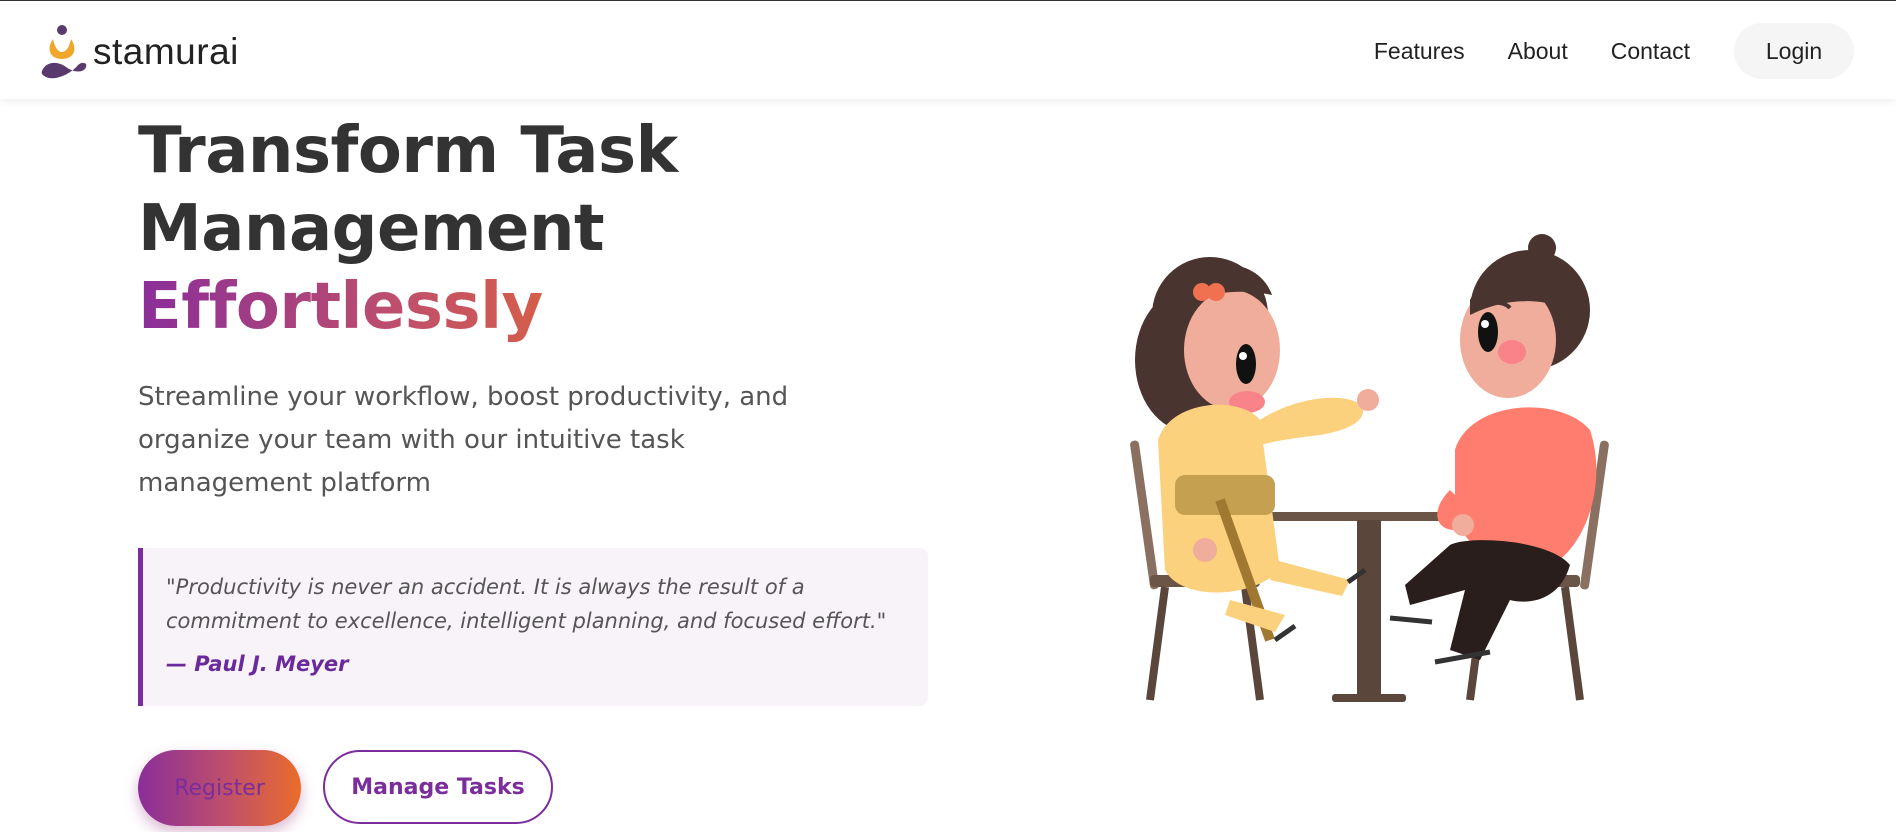 The width and height of the screenshot is (1896, 832). Describe the element at coordinates (1369, 468) in the screenshot. I see `hero-illustration` at that location.